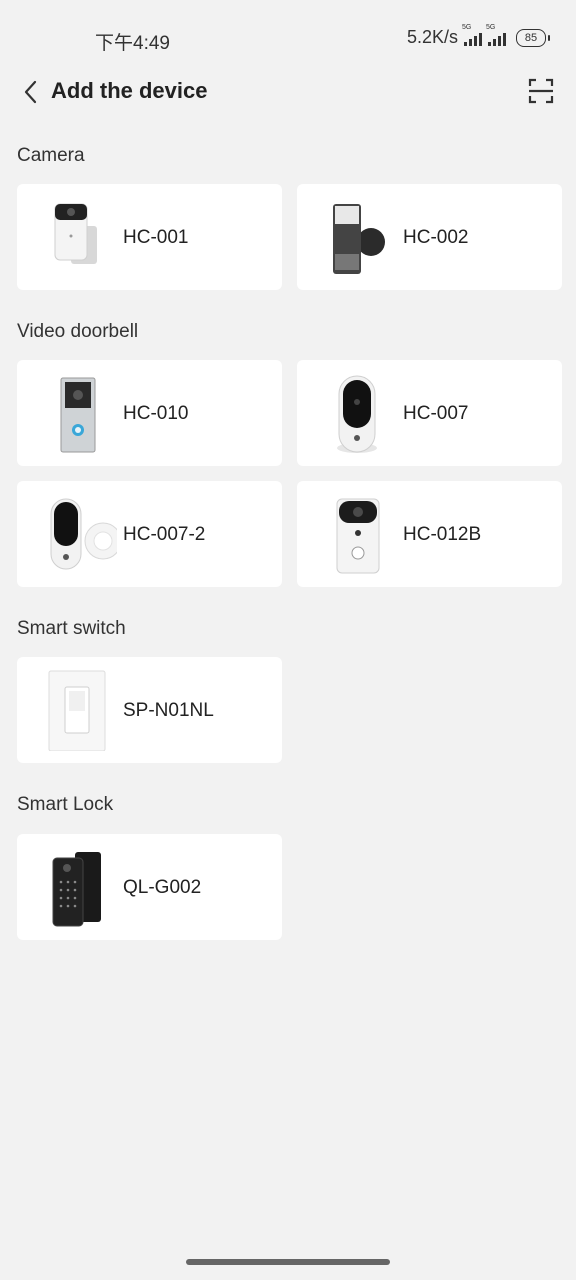  What do you see at coordinates (432, 37) in the screenshot?
I see `network-speed: 5.2K/s` at bounding box center [432, 37].